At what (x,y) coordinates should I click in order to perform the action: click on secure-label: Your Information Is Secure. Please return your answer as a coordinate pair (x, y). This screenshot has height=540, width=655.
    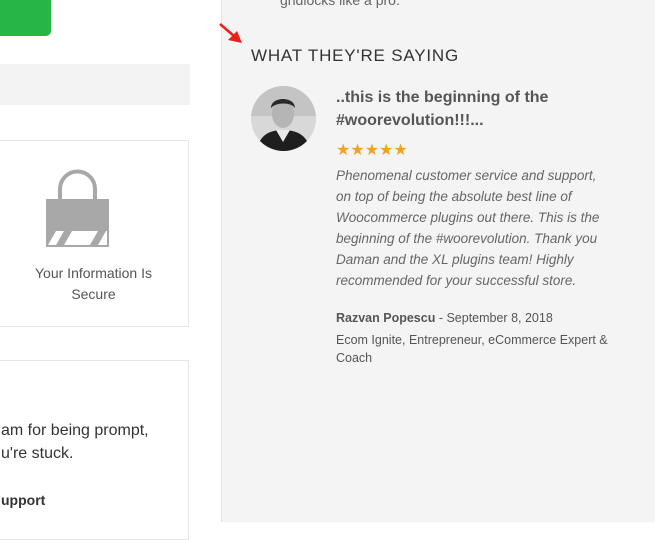
    Looking at the image, I should click on (94, 284).